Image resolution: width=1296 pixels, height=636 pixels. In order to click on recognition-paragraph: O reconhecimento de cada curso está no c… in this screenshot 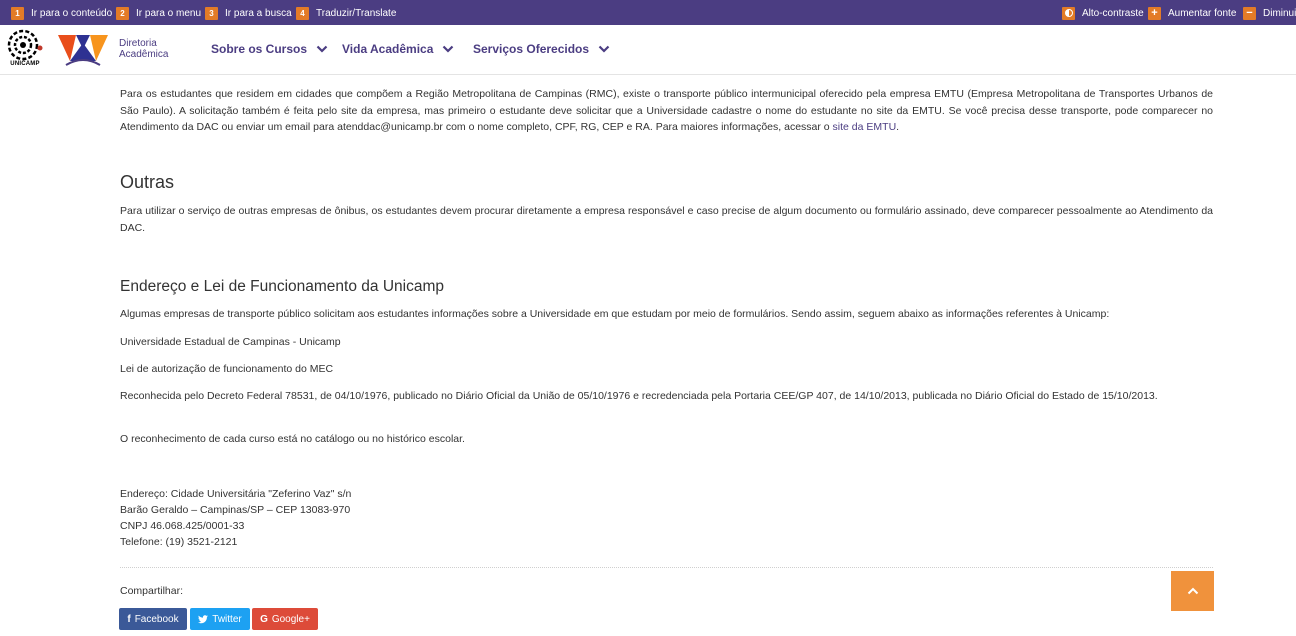, I will do `click(292, 439)`.